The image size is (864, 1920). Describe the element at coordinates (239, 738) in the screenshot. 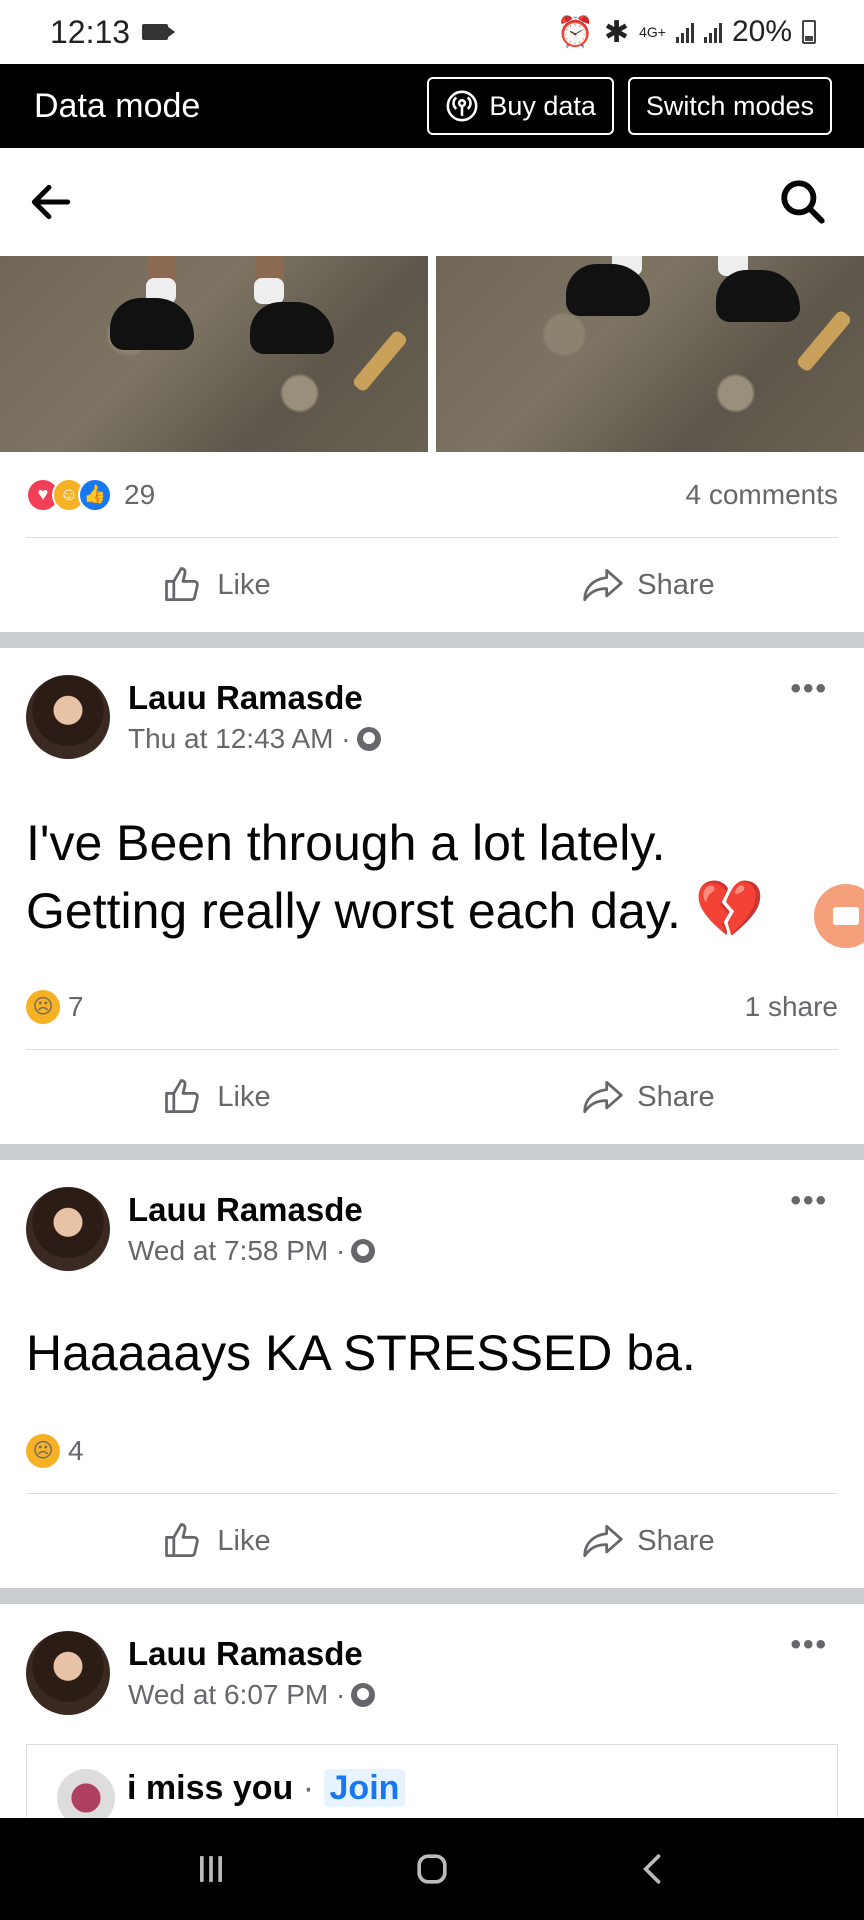

I see `post-time-text: Thu at 12:43 AM ·` at that location.